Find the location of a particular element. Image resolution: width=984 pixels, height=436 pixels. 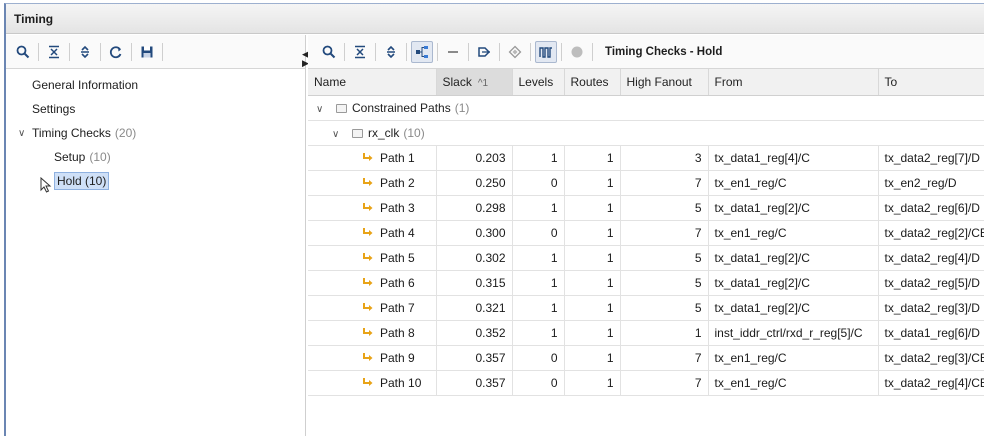

tree-item-label: Settings is located at coordinates (54, 109).